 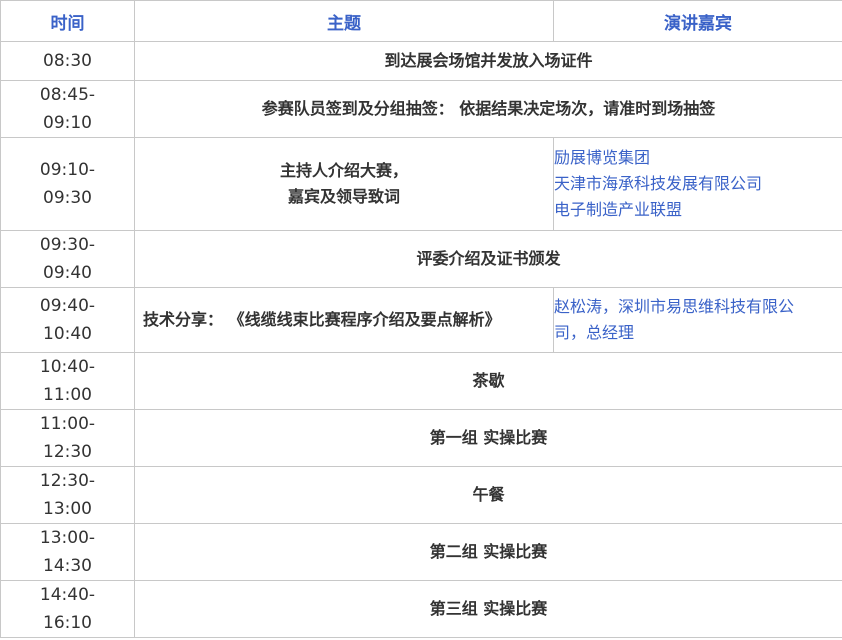 What do you see at coordinates (67, 481) in the screenshot?
I see `time-start: 12:30-` at bounding box center [67, 481].